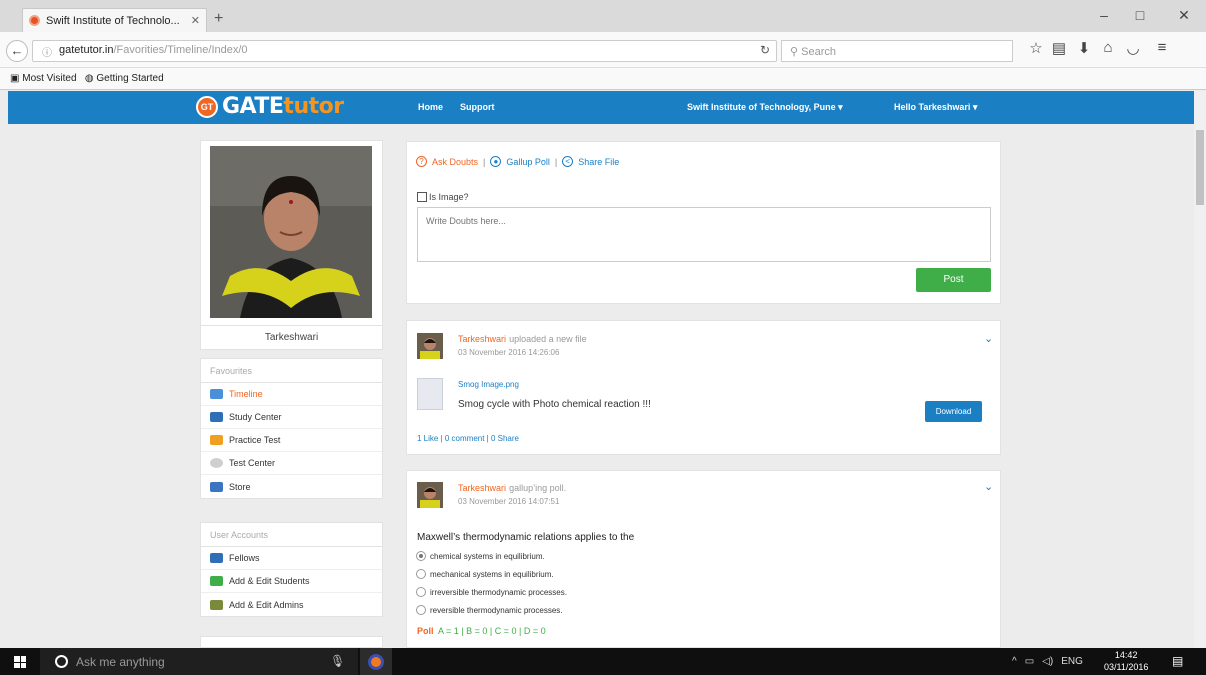 This screenshot has width=1206, height=675. I want to click on firefox-favicon-icon, so click(34, 20).